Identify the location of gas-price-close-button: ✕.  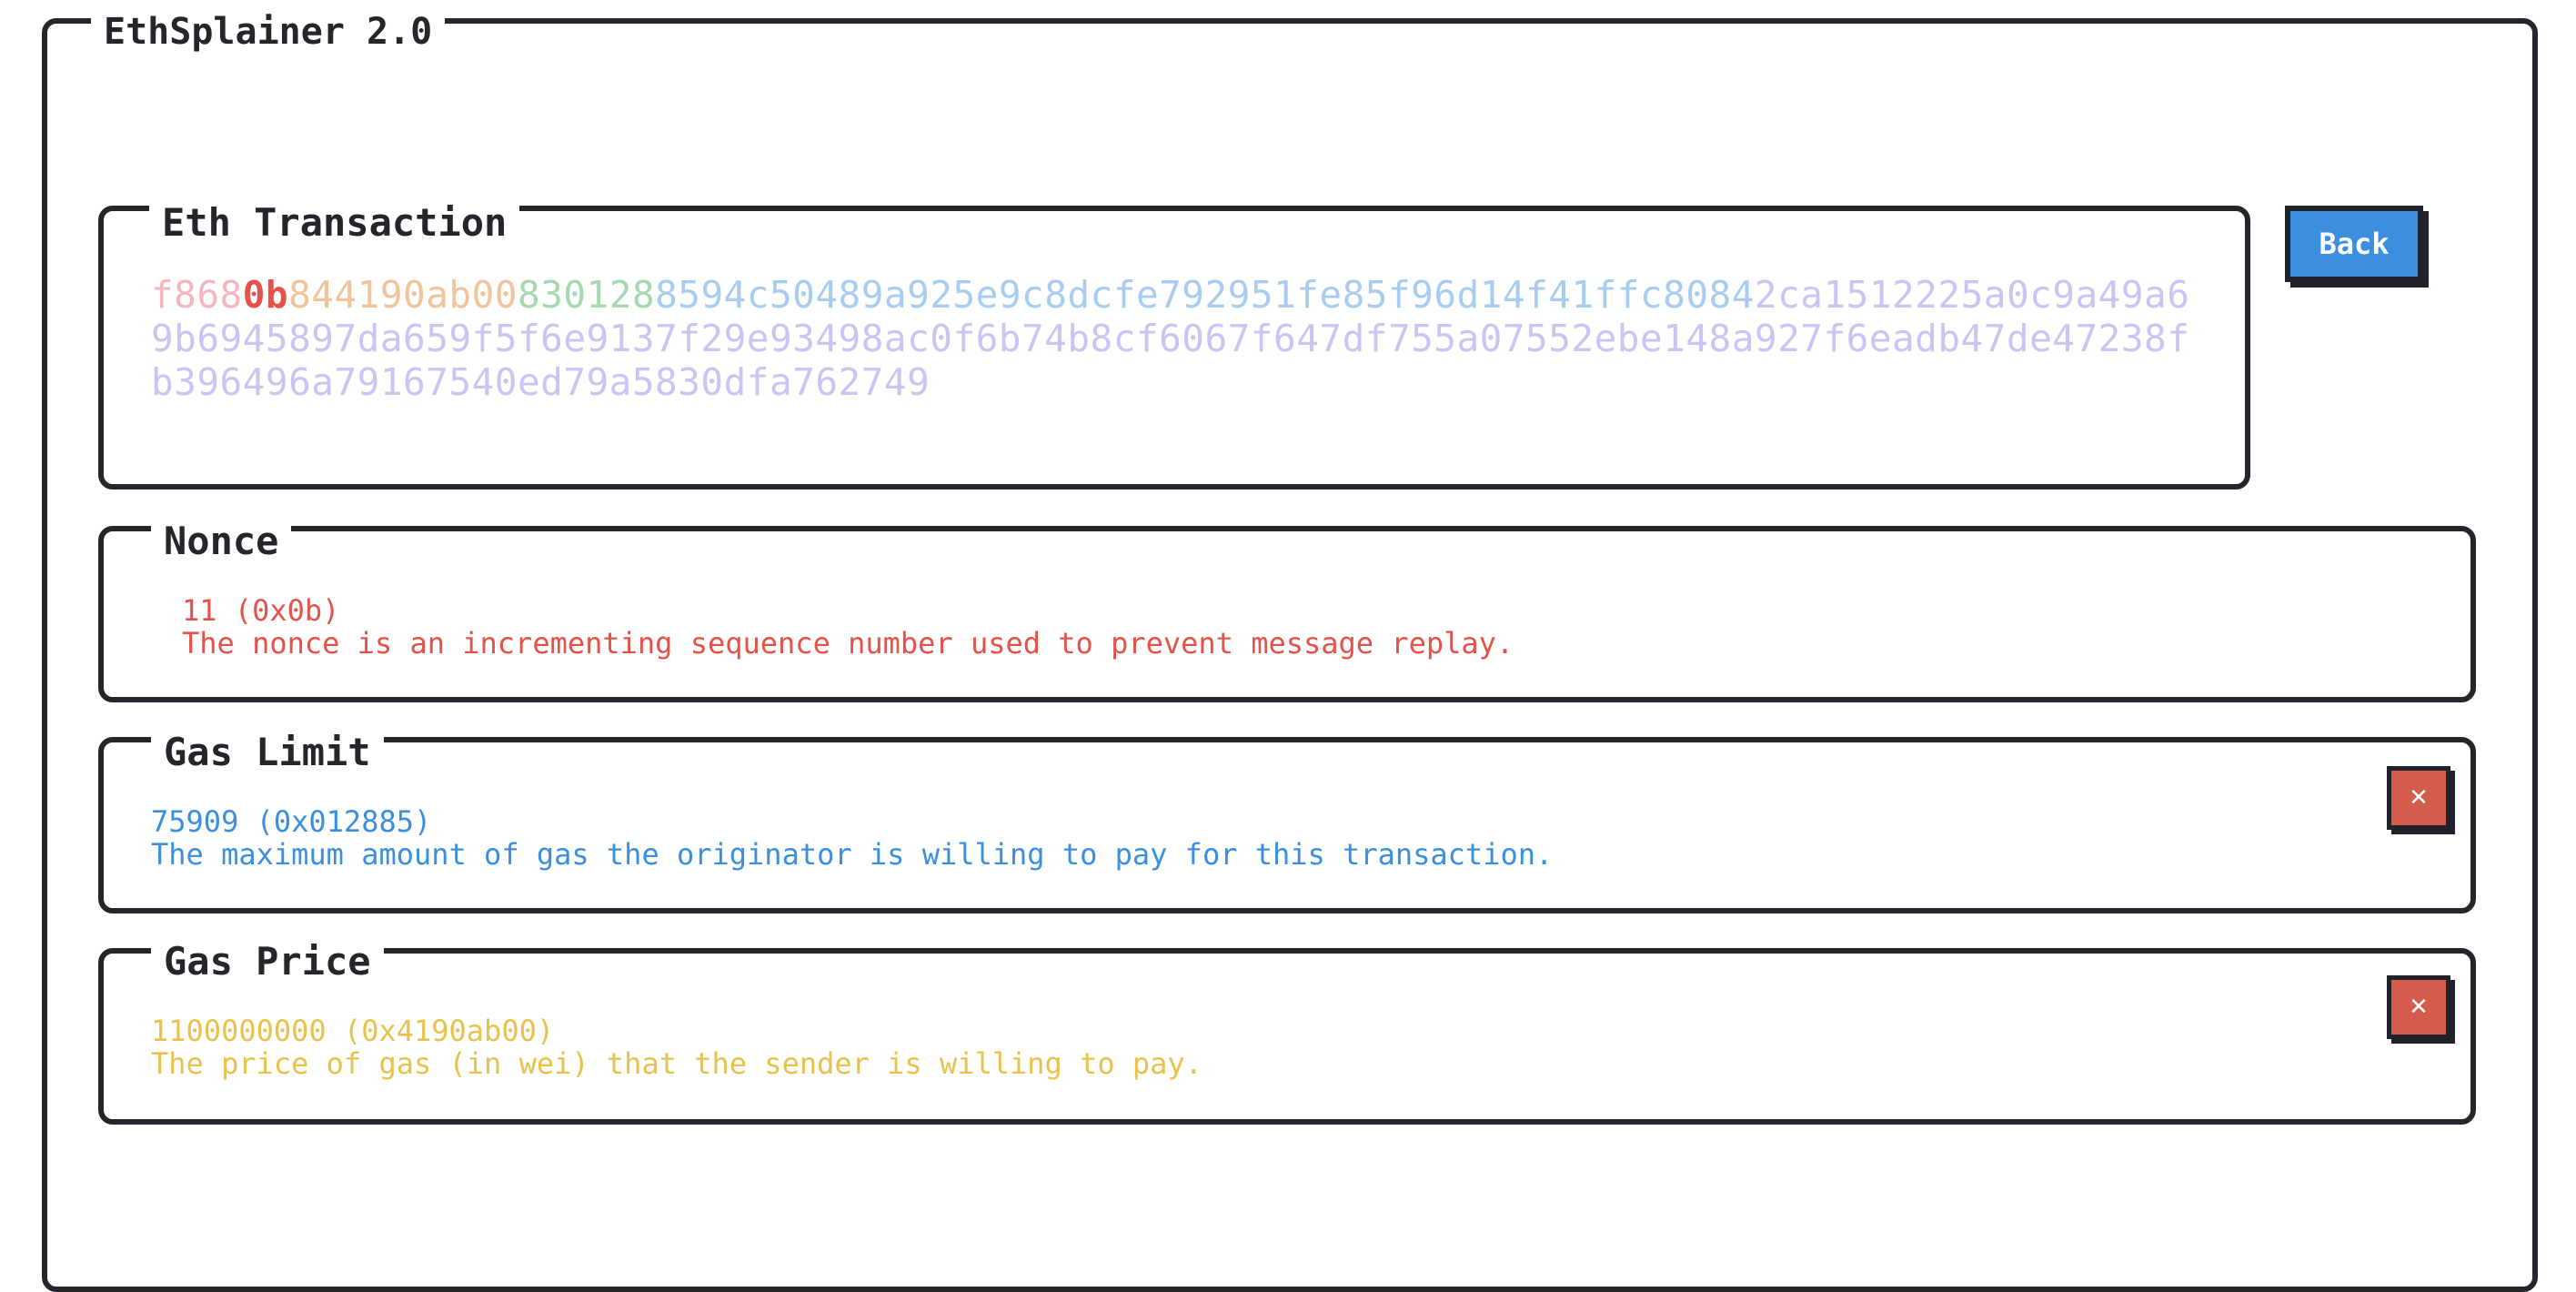
(2418, 1007).